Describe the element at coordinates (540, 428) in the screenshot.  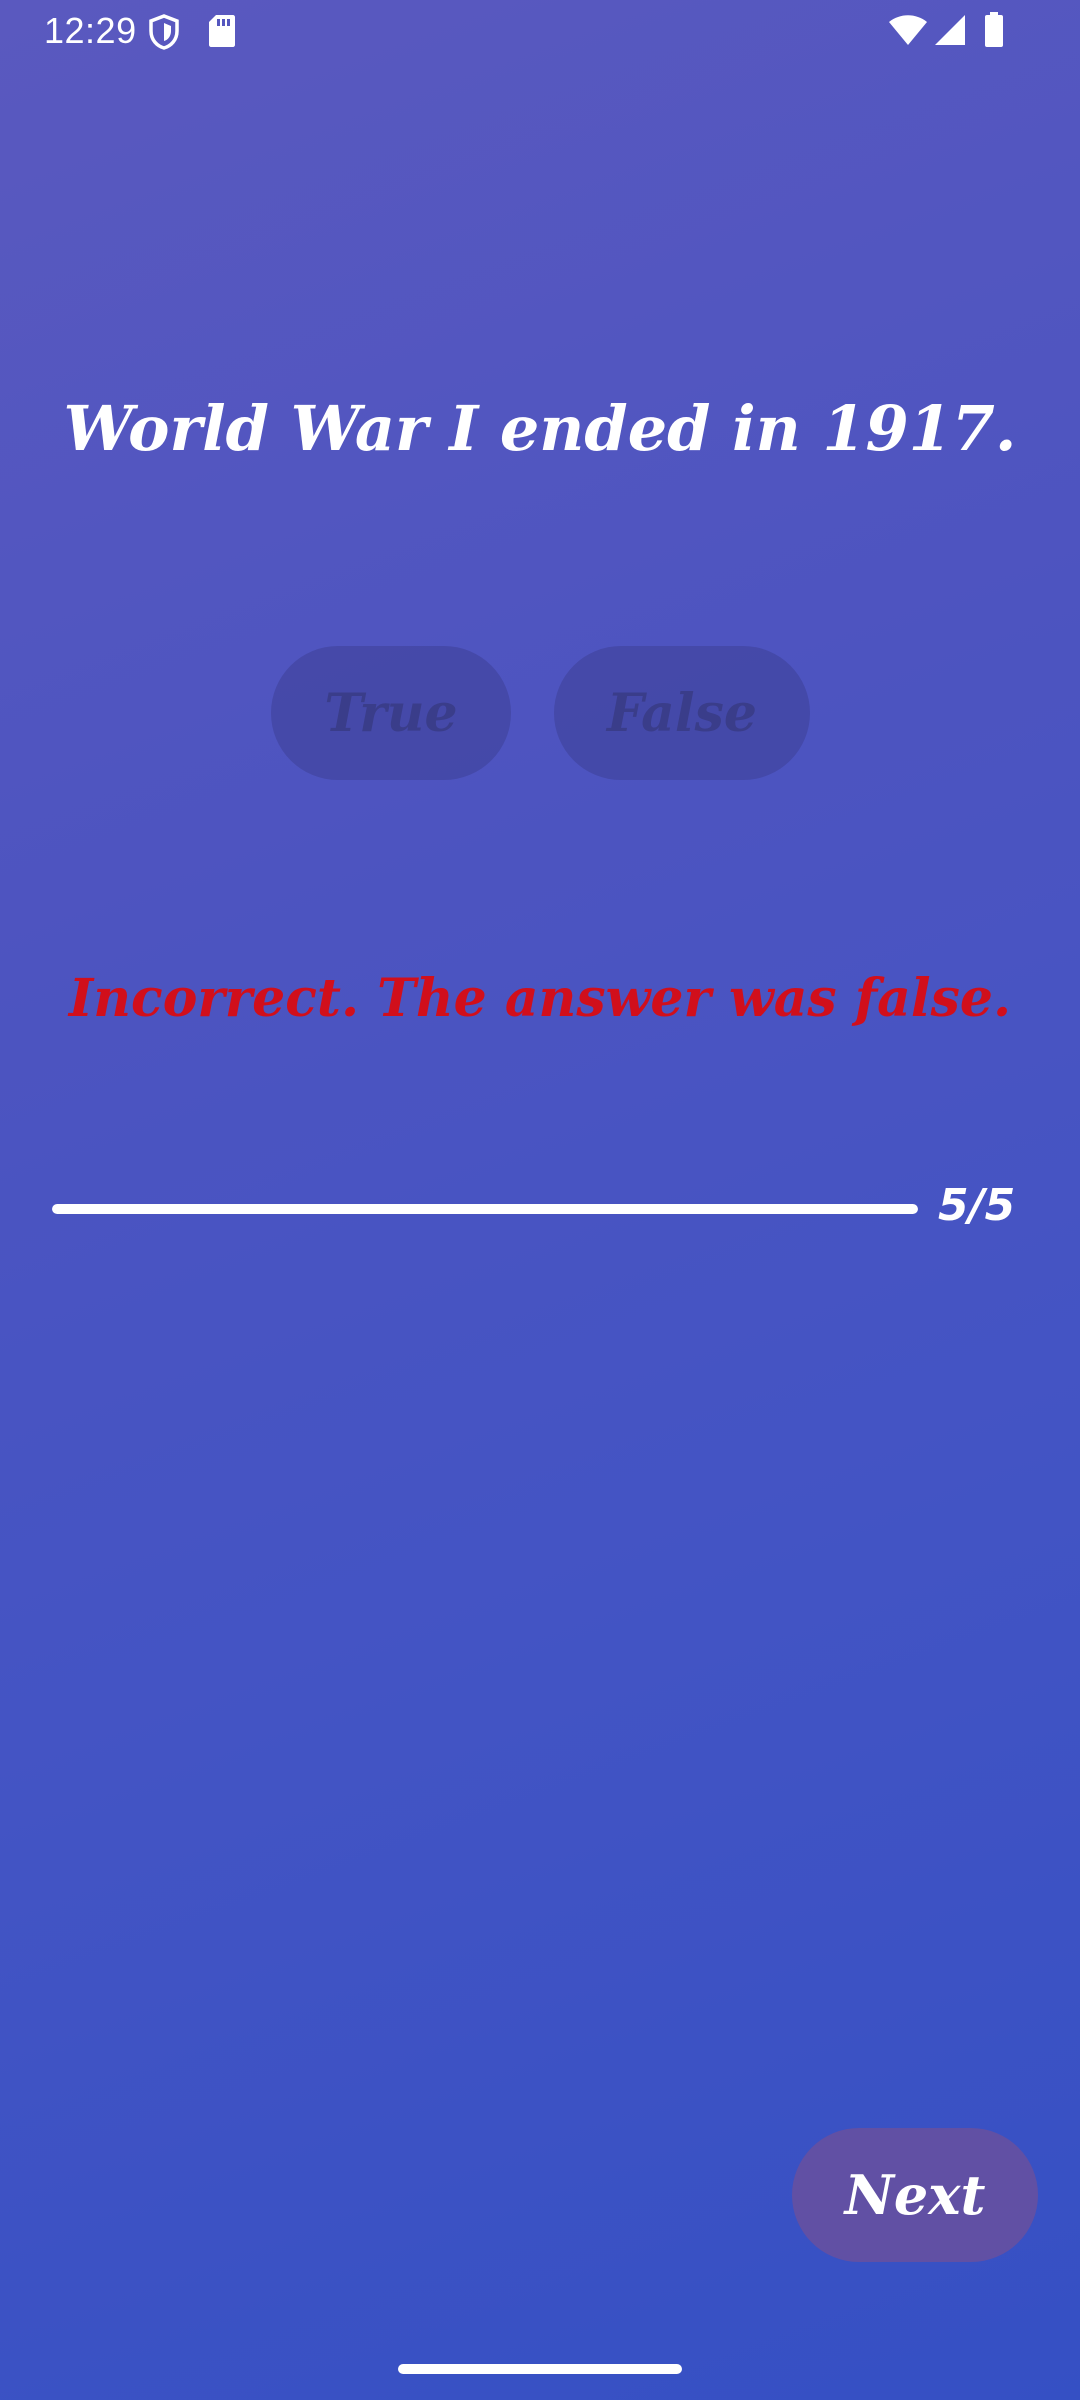
I see `question-text: World War I ended in 1917.` at that location.